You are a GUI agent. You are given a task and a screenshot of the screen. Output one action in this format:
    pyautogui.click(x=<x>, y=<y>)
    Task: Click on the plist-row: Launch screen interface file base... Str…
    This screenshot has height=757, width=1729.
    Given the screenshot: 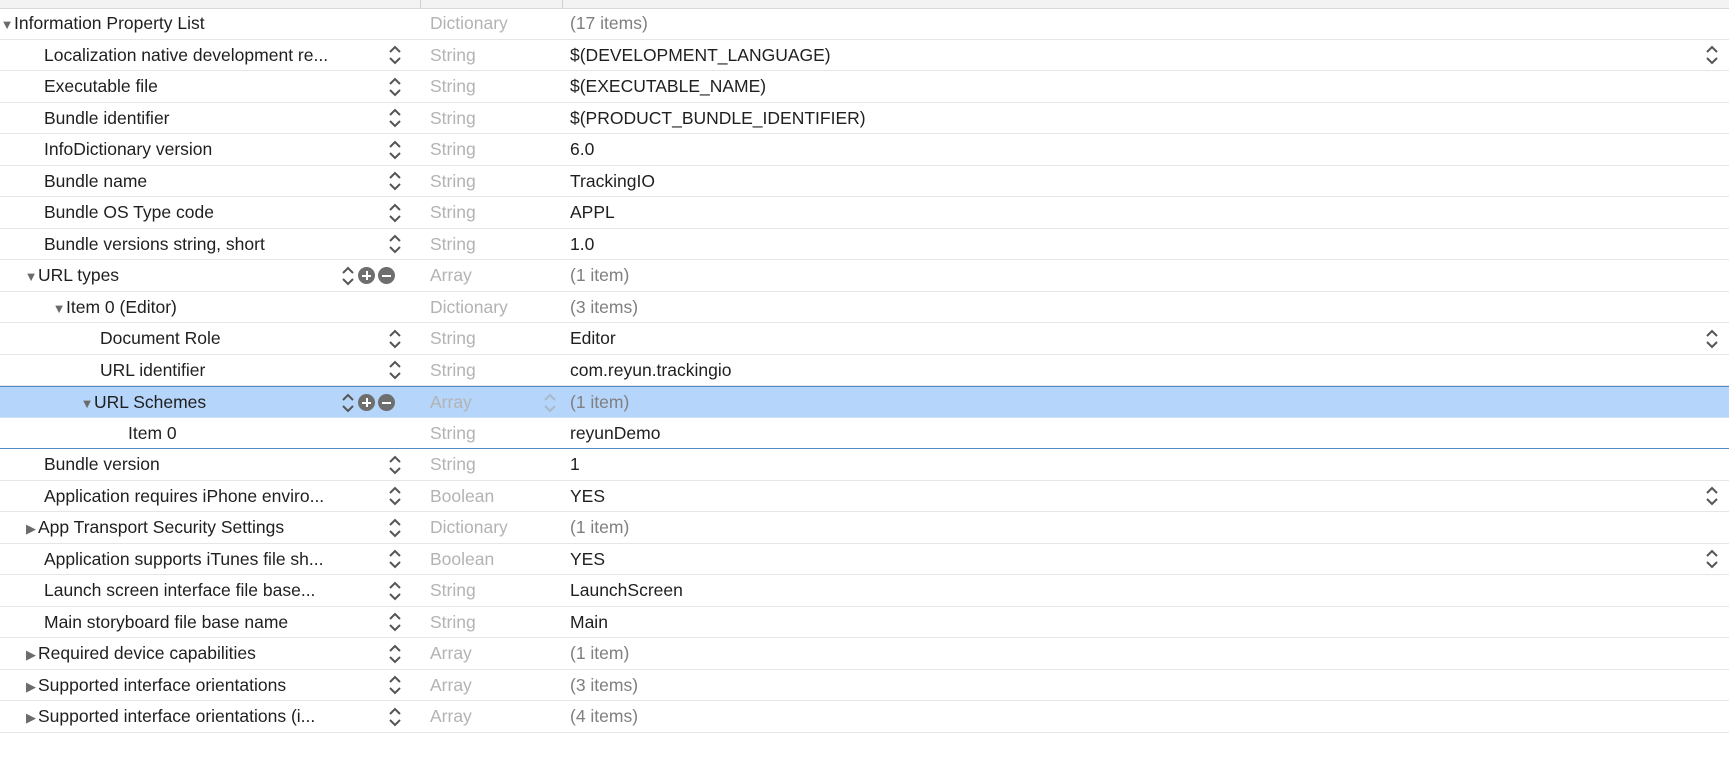 What is the action you would take?
    pyautogui.click(x=864, y=591)
    